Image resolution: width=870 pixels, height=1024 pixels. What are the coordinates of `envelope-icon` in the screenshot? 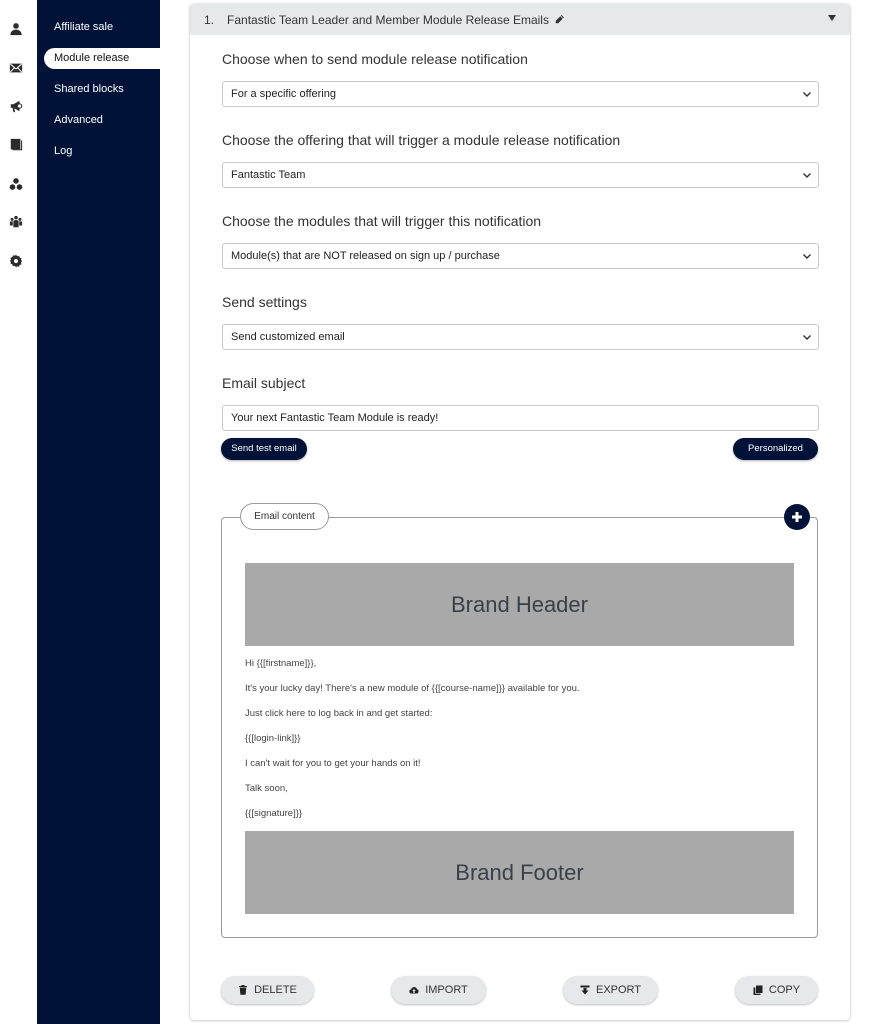 It's located at (16, 68).